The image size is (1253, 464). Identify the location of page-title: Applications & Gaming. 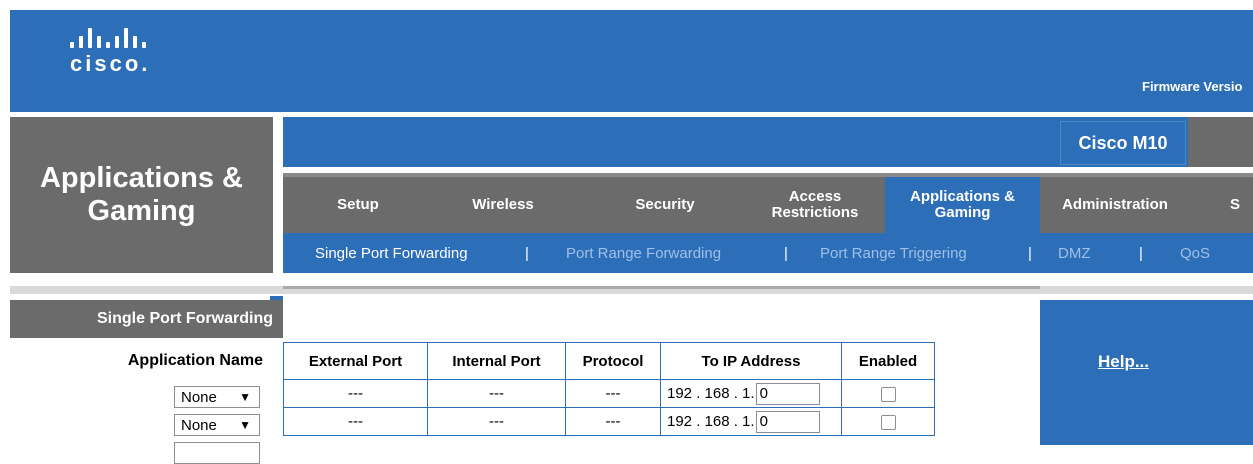
(141, 194).